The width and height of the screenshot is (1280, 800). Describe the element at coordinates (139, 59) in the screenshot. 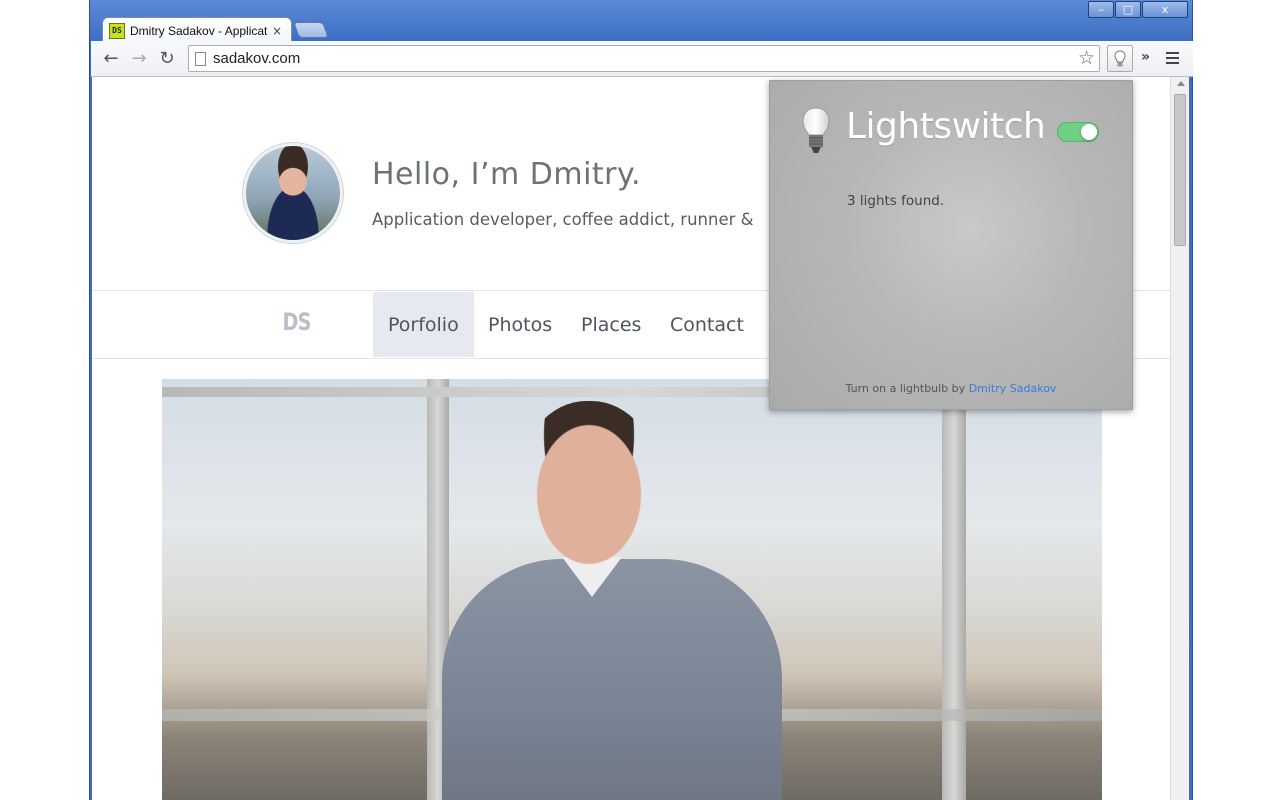

I see `forward-button: →` at that location.